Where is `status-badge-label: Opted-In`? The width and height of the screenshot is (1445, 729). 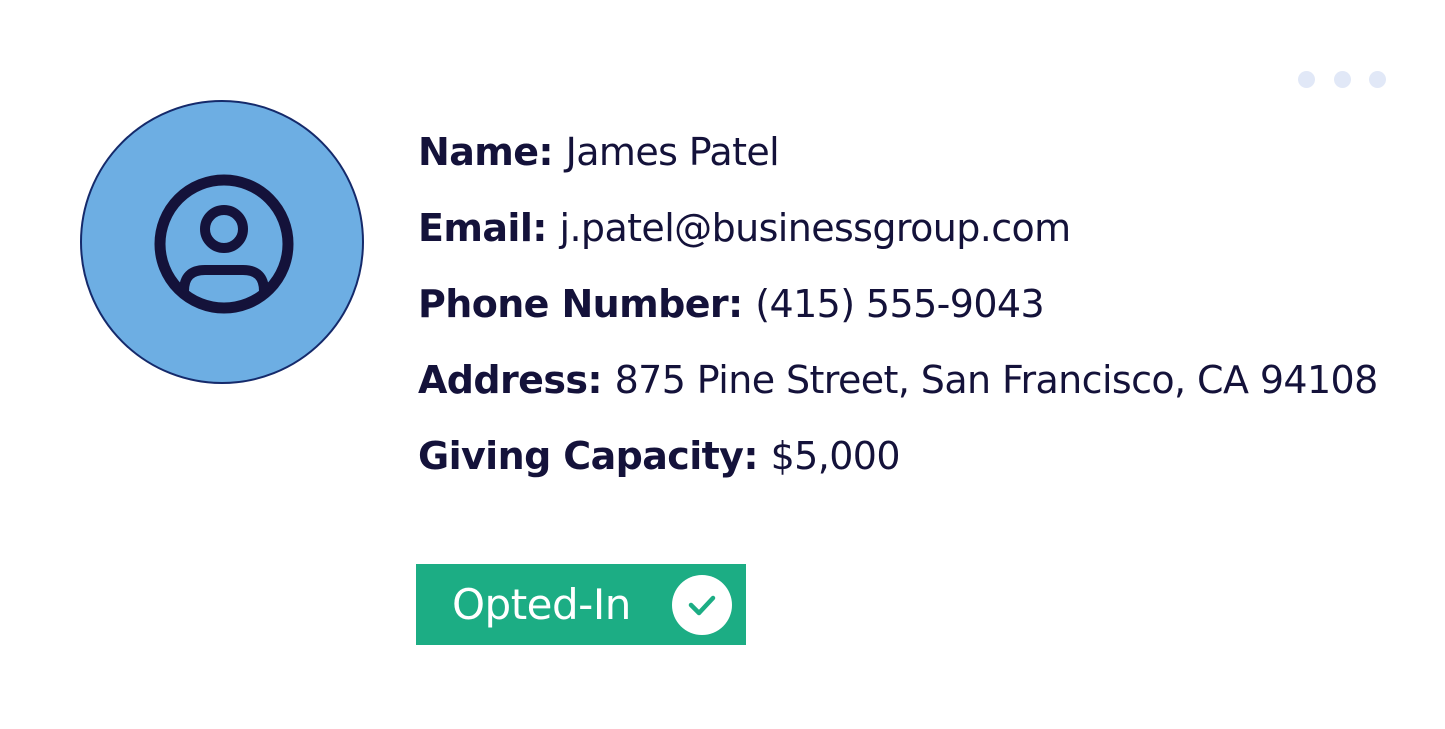
status-badge-label: Opted-In is located at coordinates (541, 604).